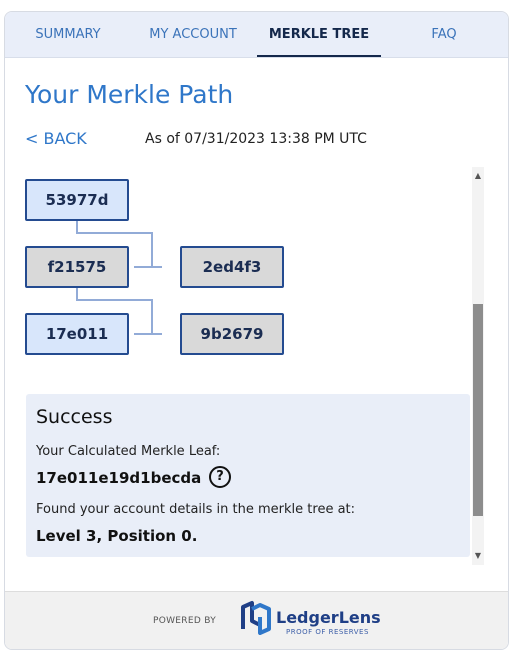 Image resolution: width=517 pixels, height=657 pixels. What do you see at coordinates (478, 176) in the screenshot?
I see `scroll-up-arrow-icon: ▲` at bounding box center [478, 176].